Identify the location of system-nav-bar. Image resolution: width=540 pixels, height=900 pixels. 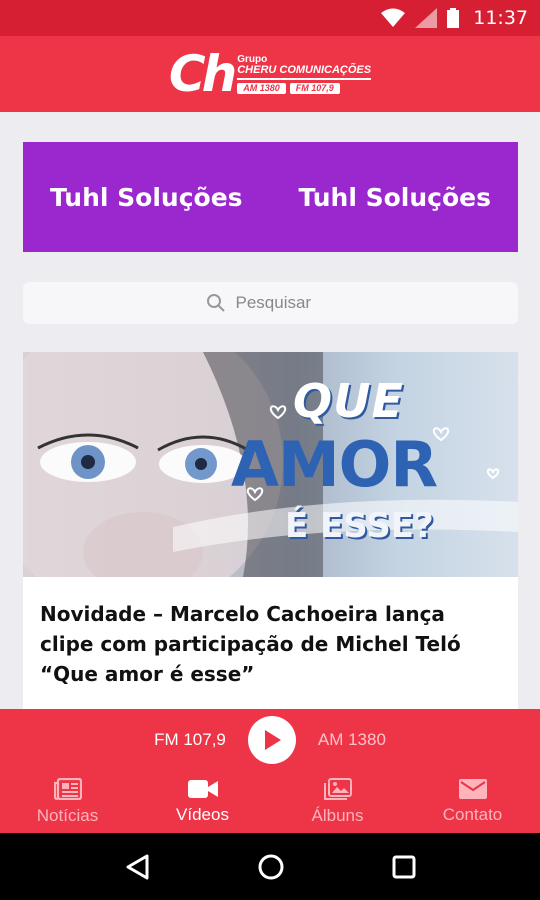
(270, 866).